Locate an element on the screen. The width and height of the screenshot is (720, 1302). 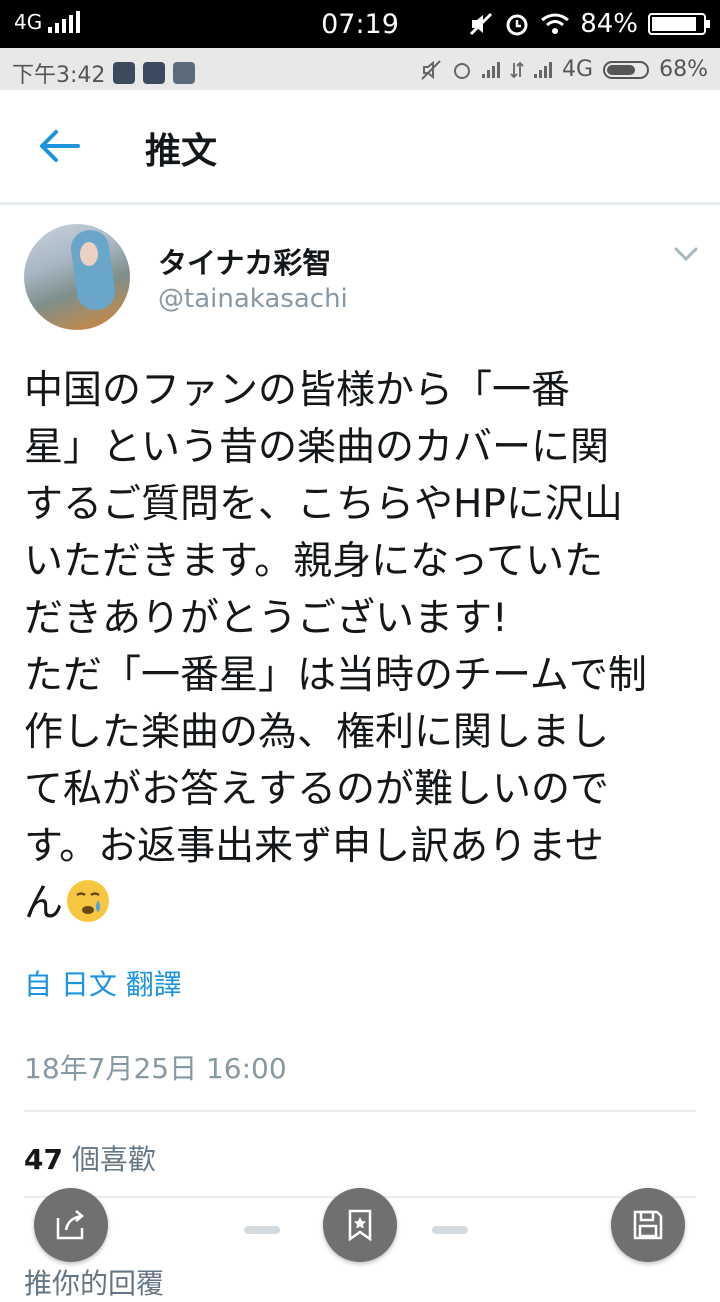
chevron-down-icon is located at coordinates (686, 254).